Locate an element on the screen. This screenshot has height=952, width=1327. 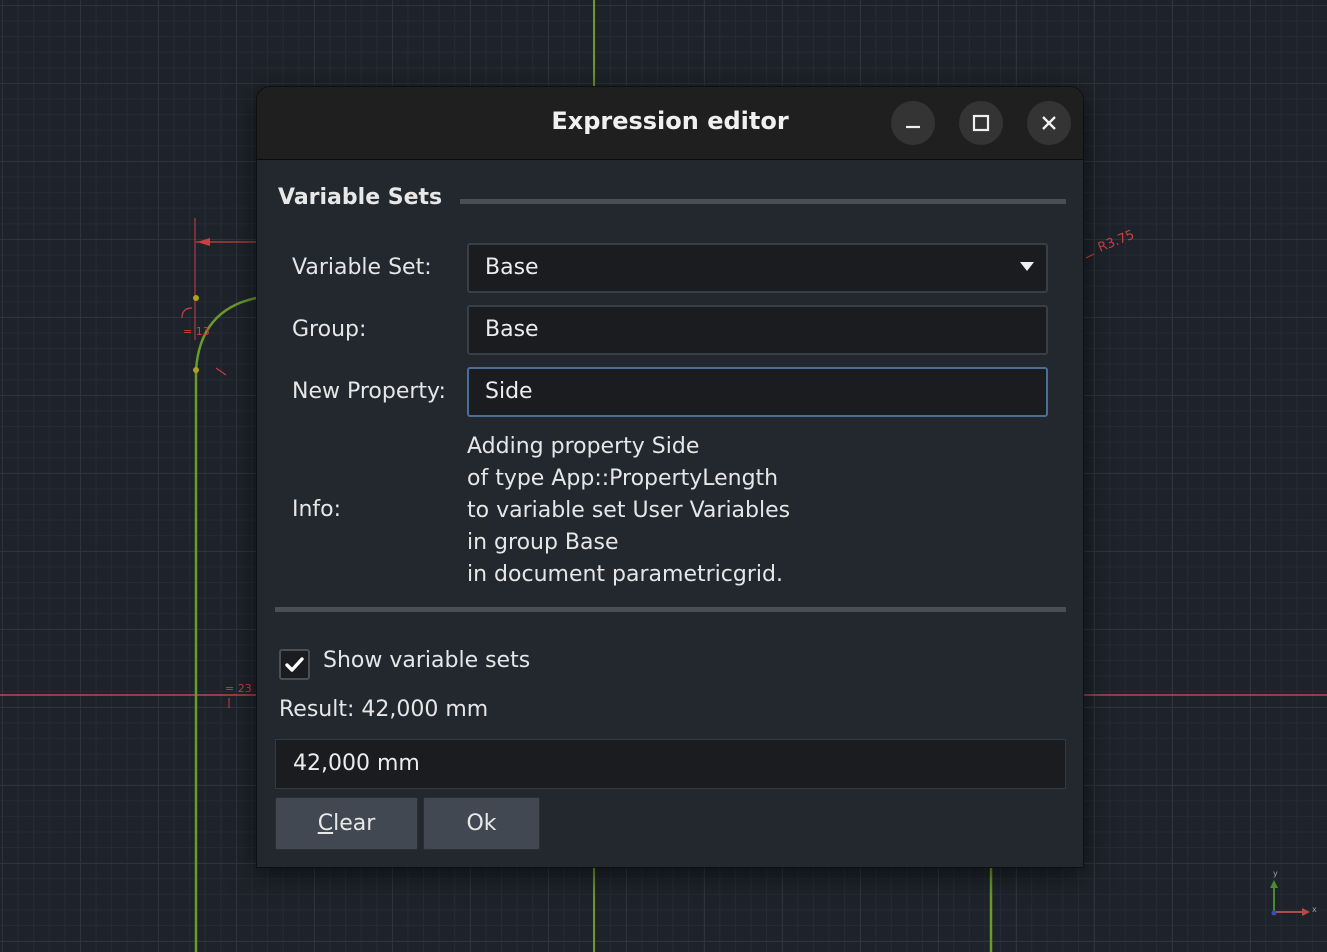
expression-input: 42,000 mm is located at coordinates (670, 764).